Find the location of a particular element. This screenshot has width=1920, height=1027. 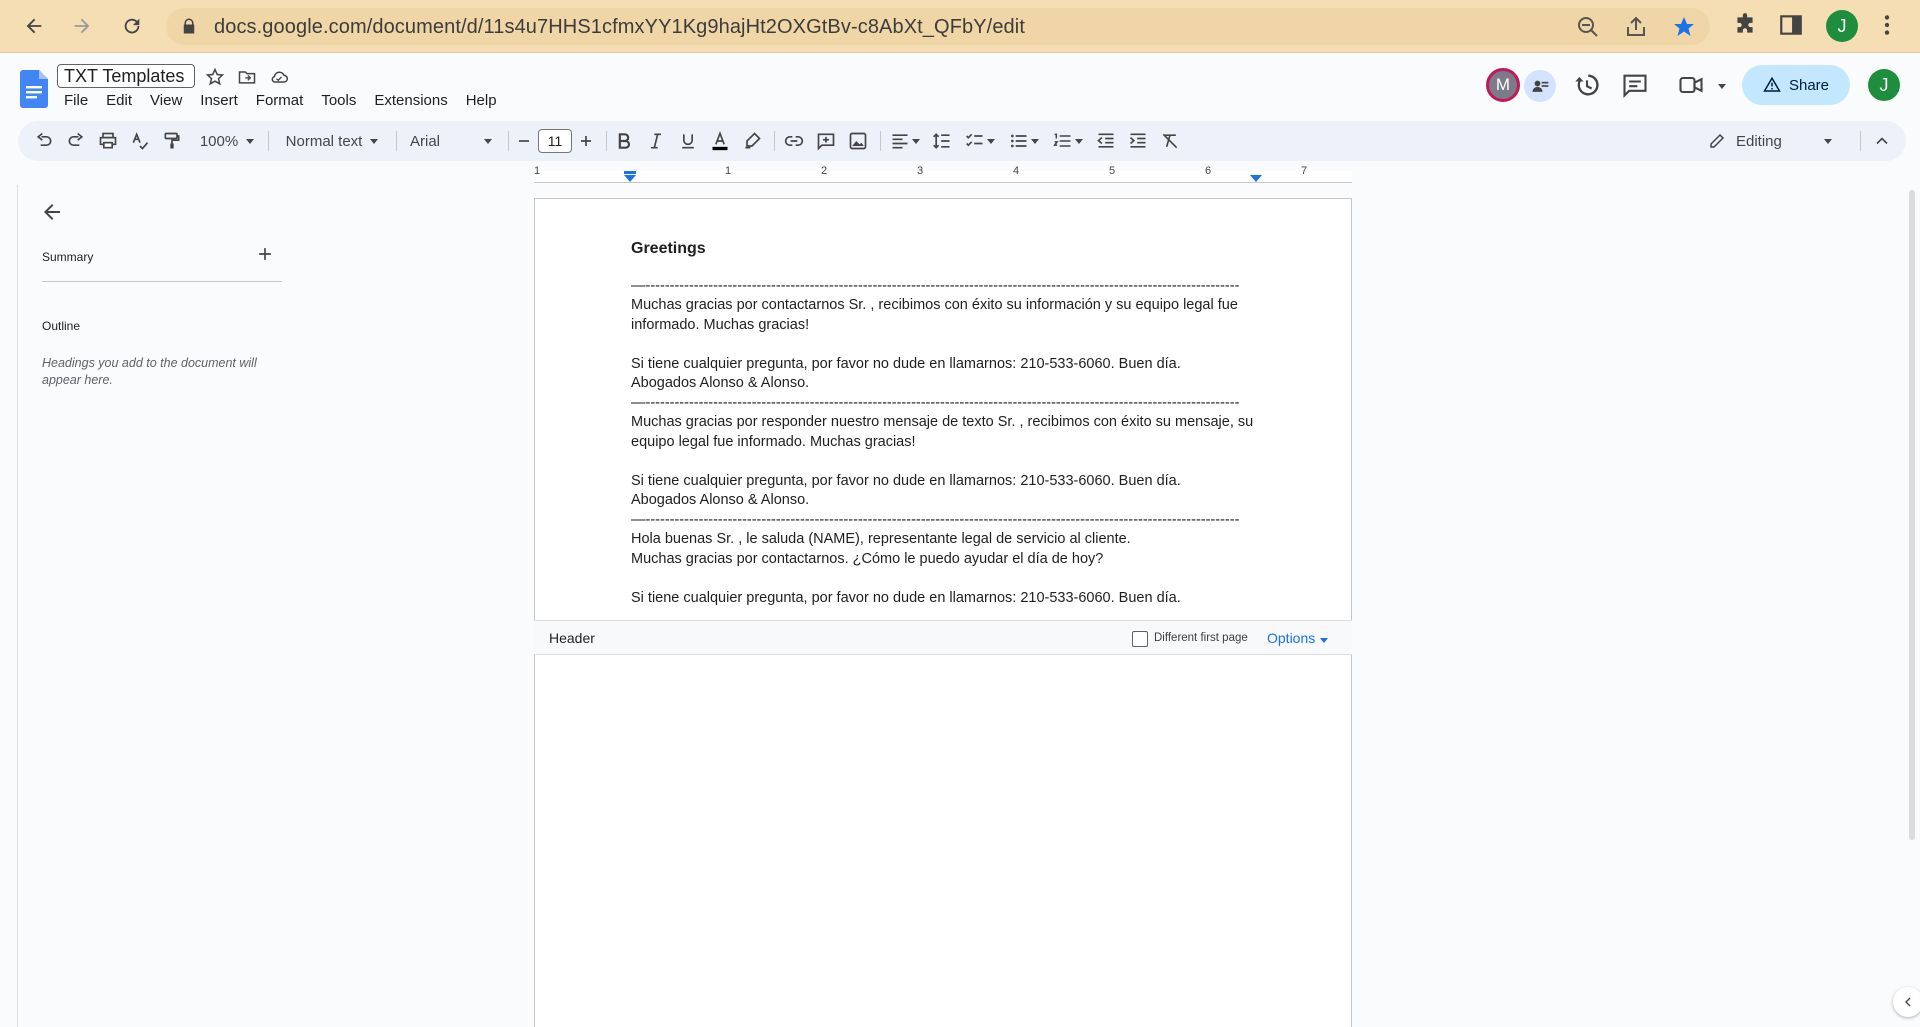

editing-mode-select: Editing is located at coordinates (1778, 141).